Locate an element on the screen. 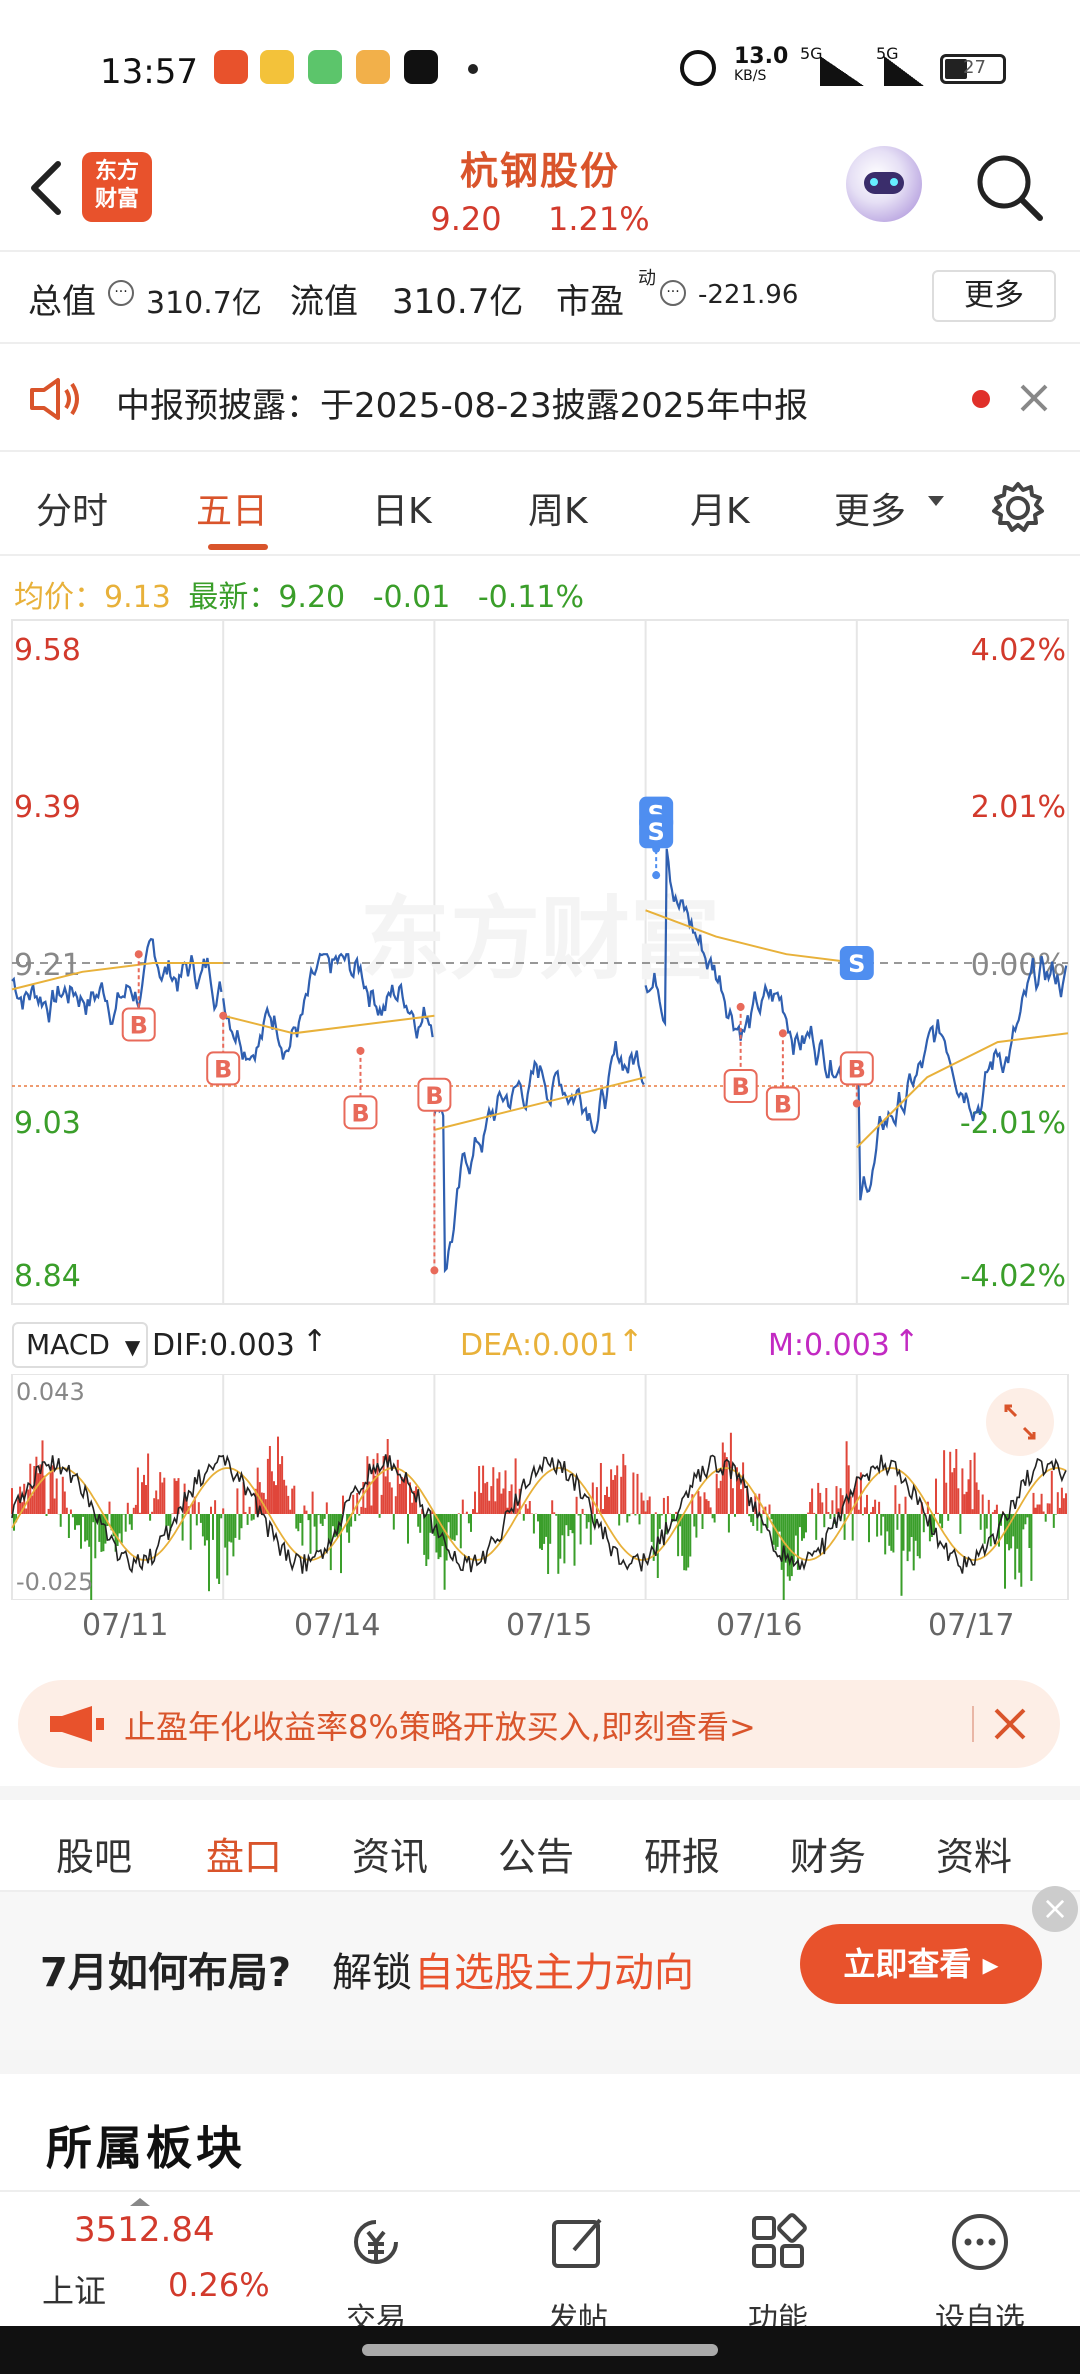 The height and width of the screenshot is (2374, 1080). notice-bar: 中报预披露：于2025-08-23披露2025年中报 is located at coordinates (540, 398).